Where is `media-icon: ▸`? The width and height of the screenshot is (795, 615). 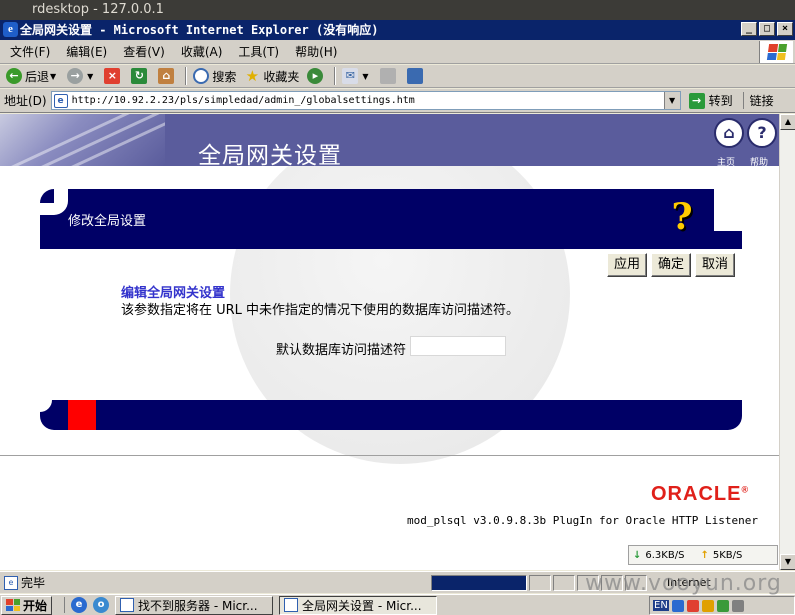 media-icon: ▸ is located at coordinates (315, 76).